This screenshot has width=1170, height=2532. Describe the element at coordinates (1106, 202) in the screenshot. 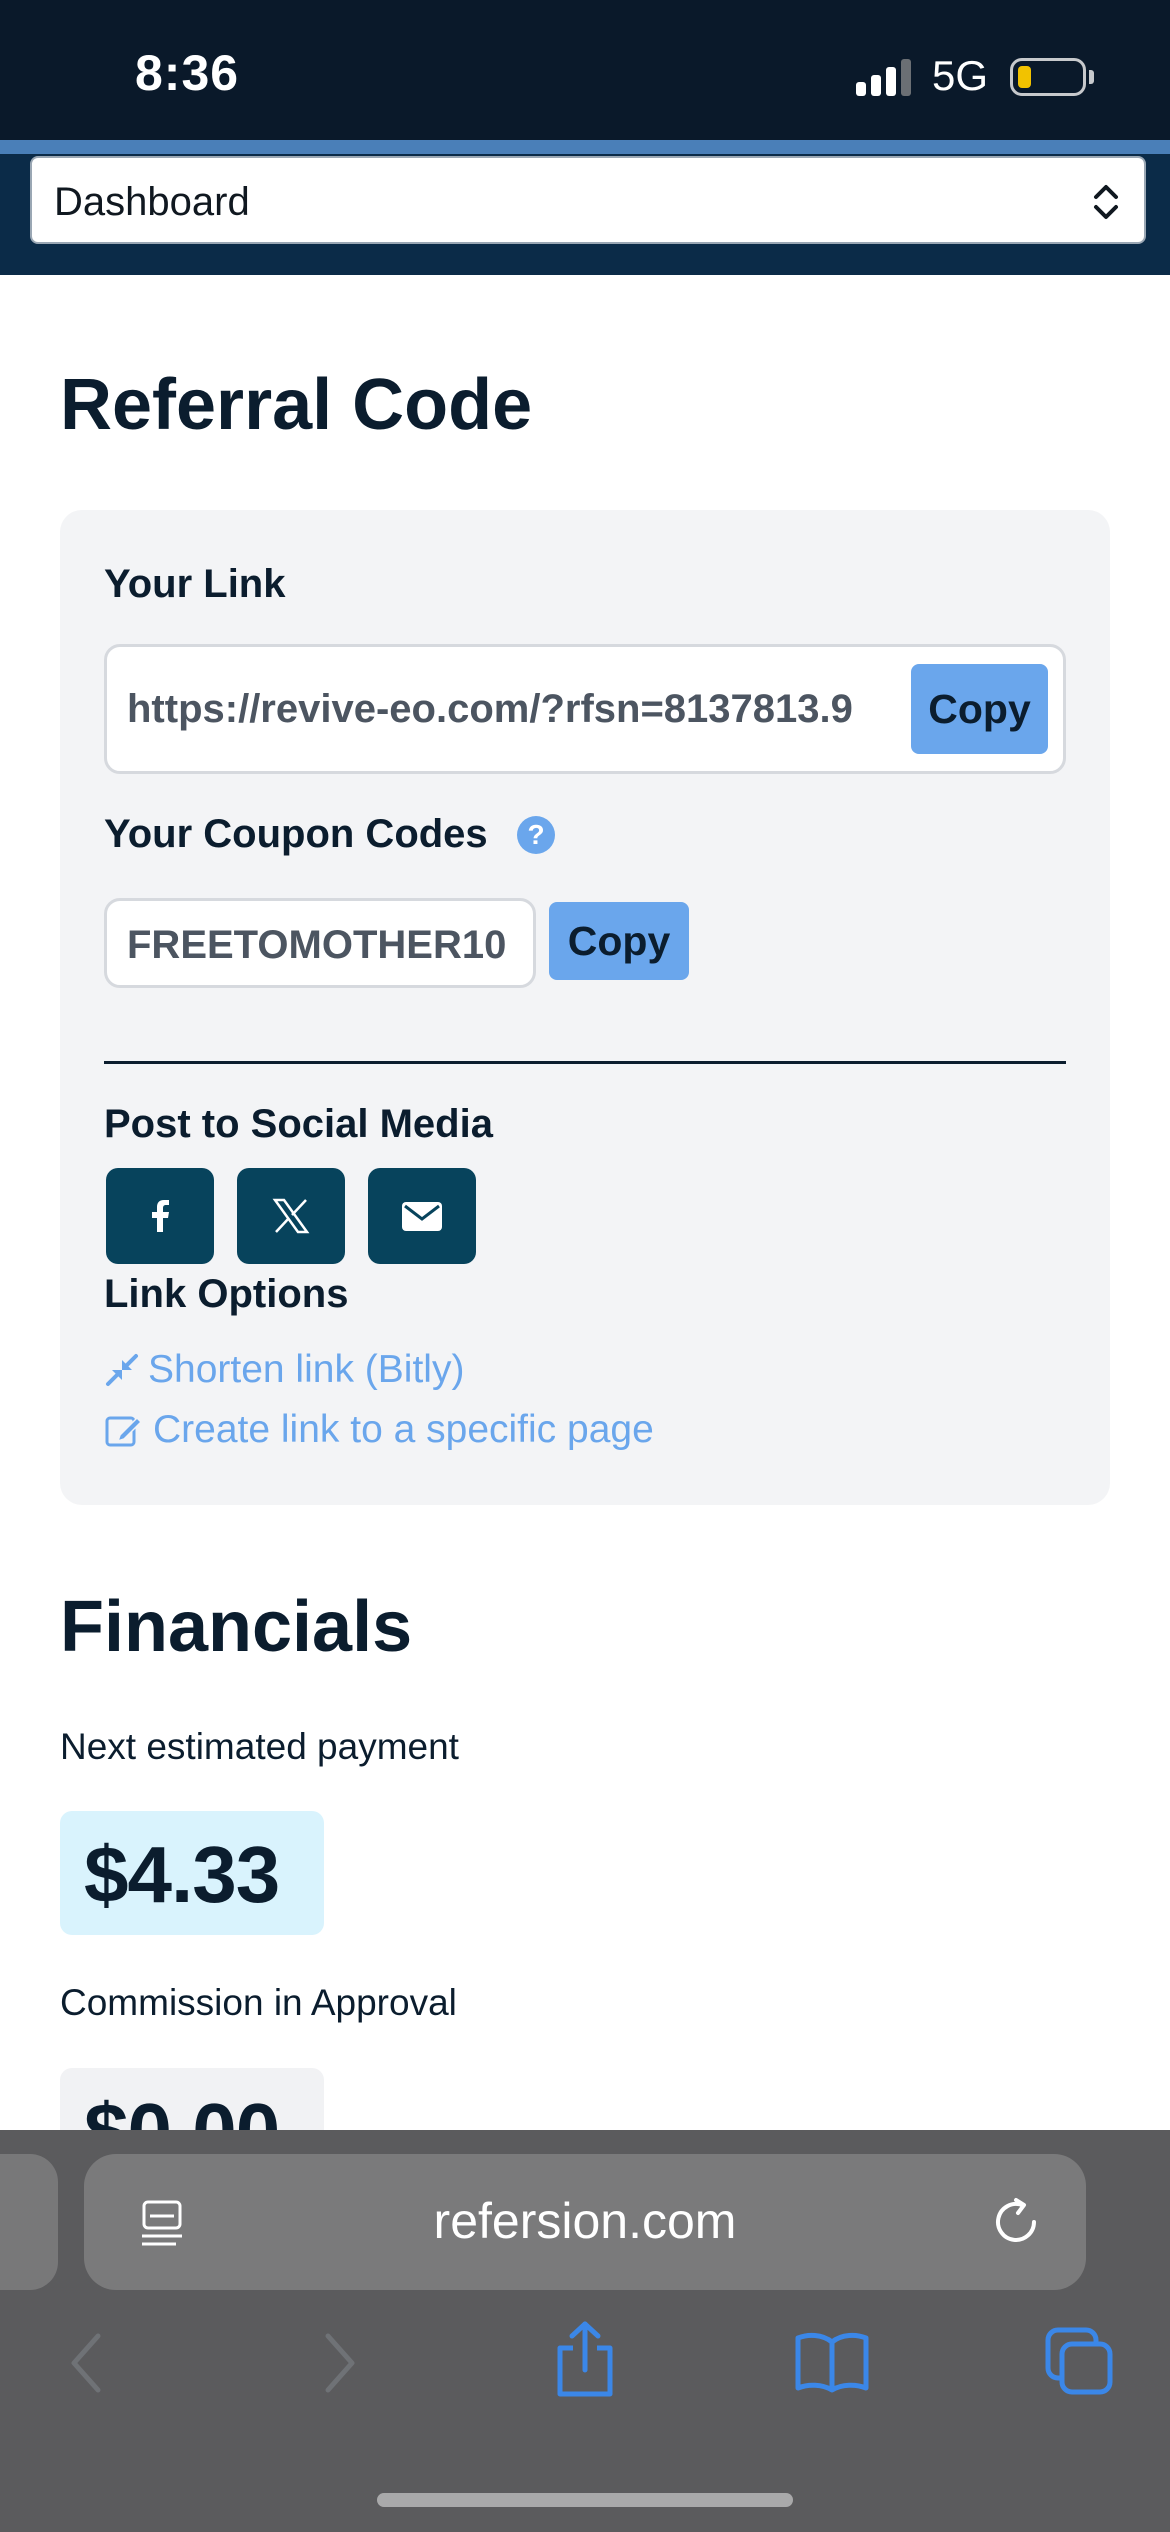

I see `chevron-updown-icon` at that location.